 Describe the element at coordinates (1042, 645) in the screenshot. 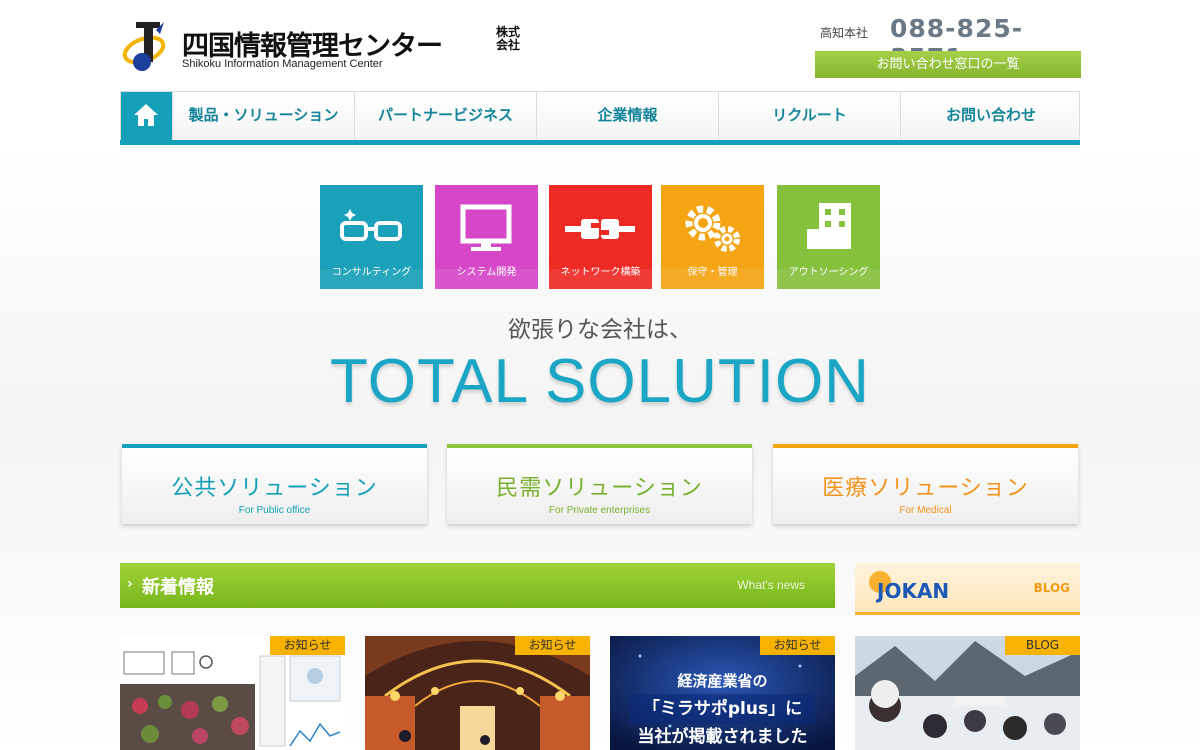

I see `news-badge: BLOG` at that location.